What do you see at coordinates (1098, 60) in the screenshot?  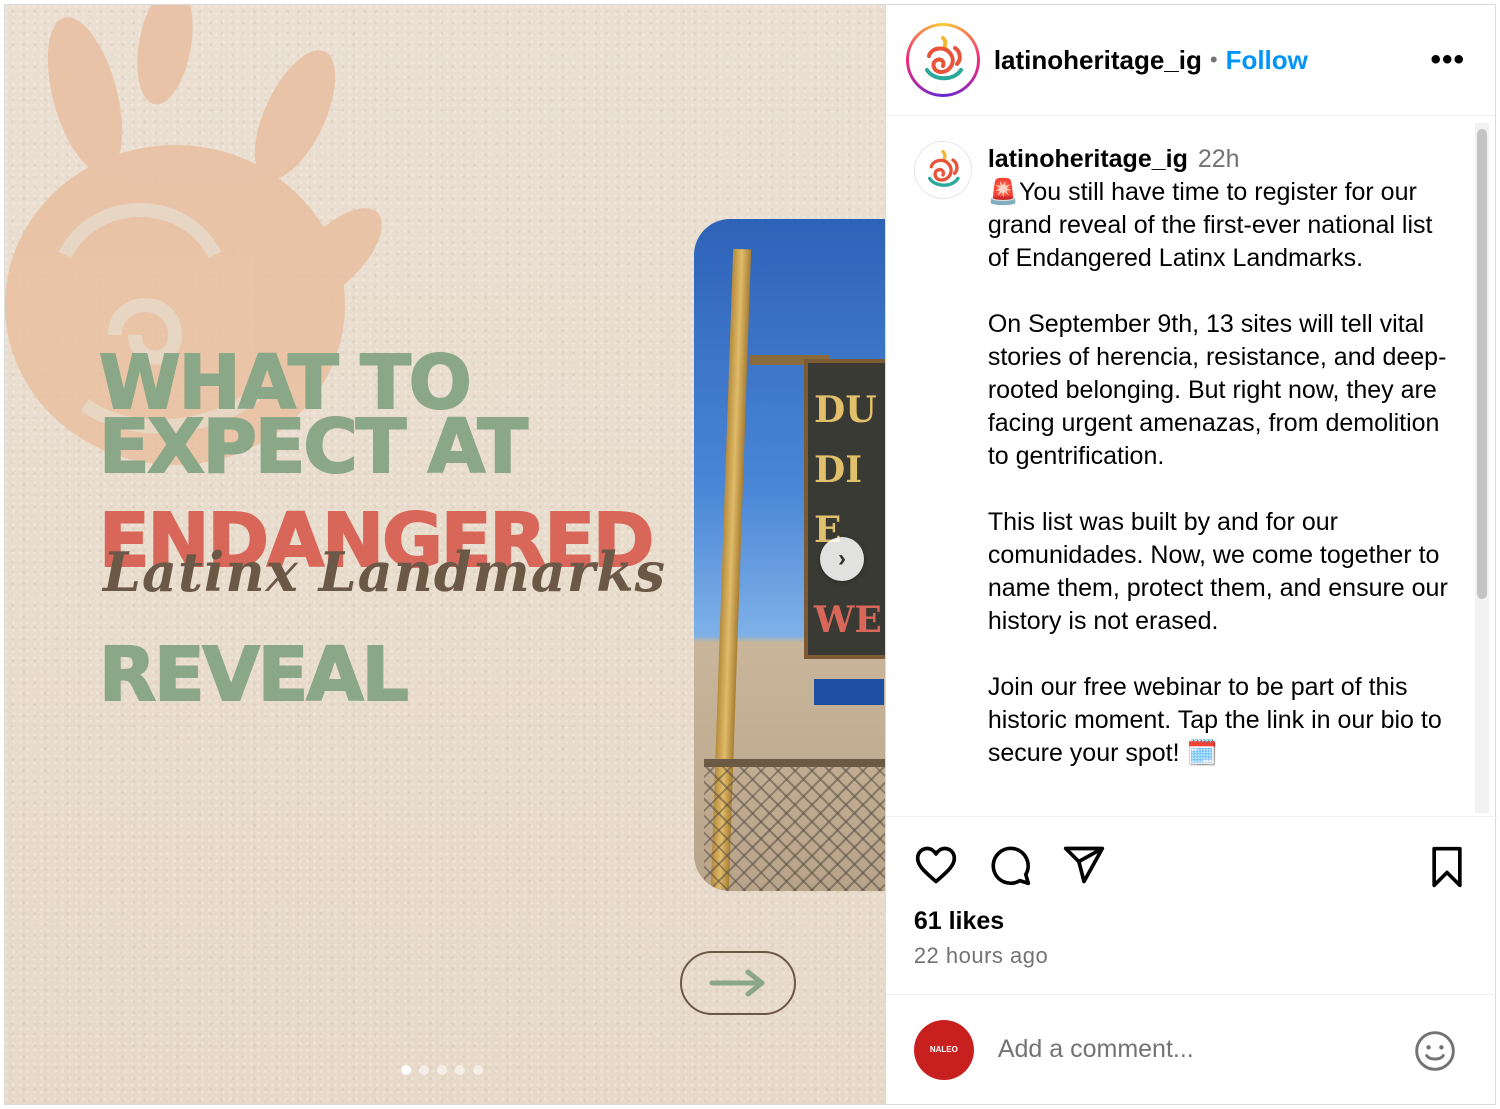 I see `header-username: latinoheritage_ig` at bounding box center [1098, 60].